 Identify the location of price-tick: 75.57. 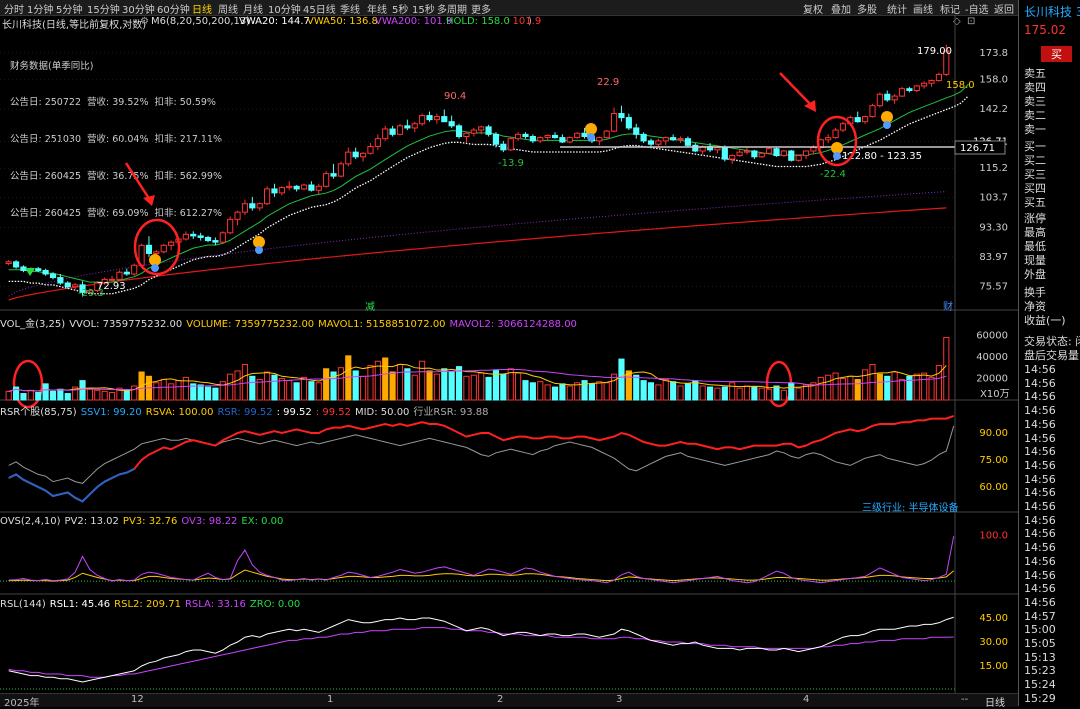
(993, 286).